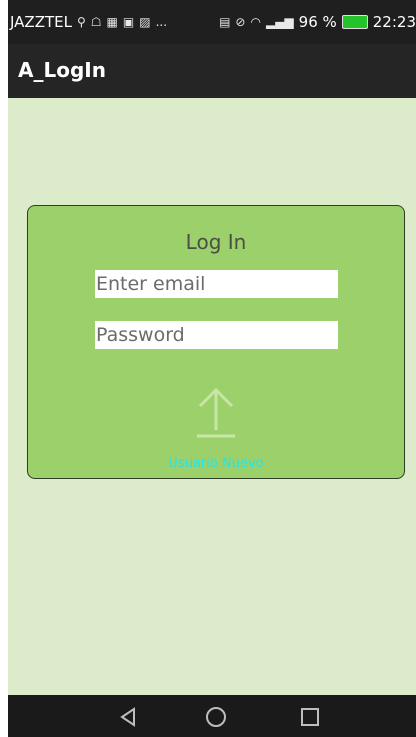  Describe the element at coordinates (216, 335) in the screenshot. I see `password-field` at that location.